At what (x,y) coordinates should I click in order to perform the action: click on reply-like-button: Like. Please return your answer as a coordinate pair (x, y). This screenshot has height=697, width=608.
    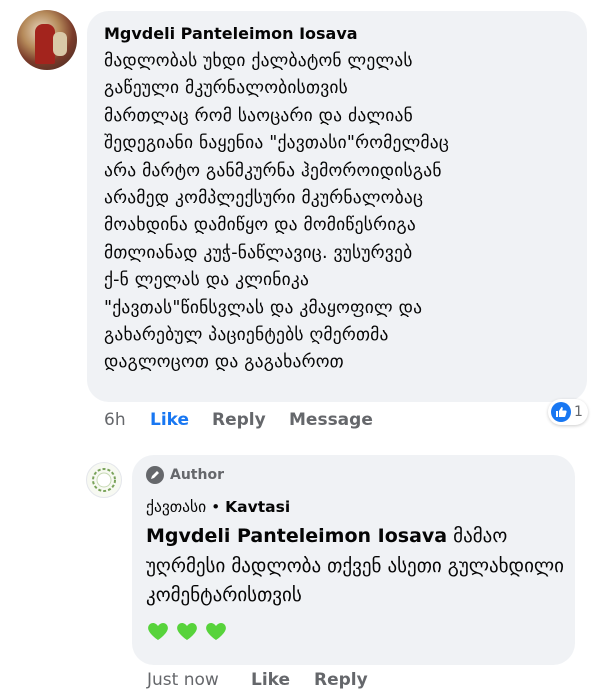
    Looking at the image, I should click on (270, 680).